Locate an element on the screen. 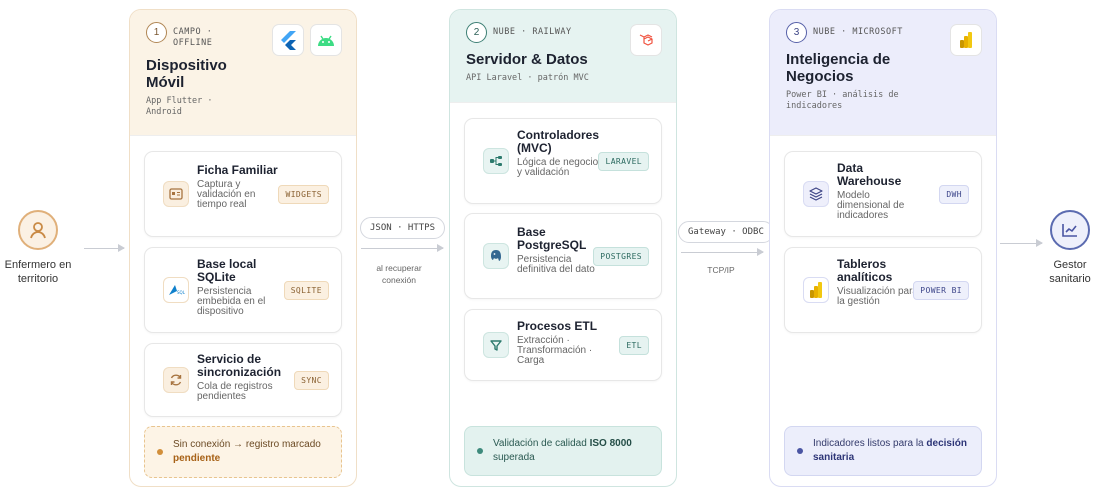 The image size is (1112, 488). card-title: Servicio de sincronización is located at coordinates (239, 365).